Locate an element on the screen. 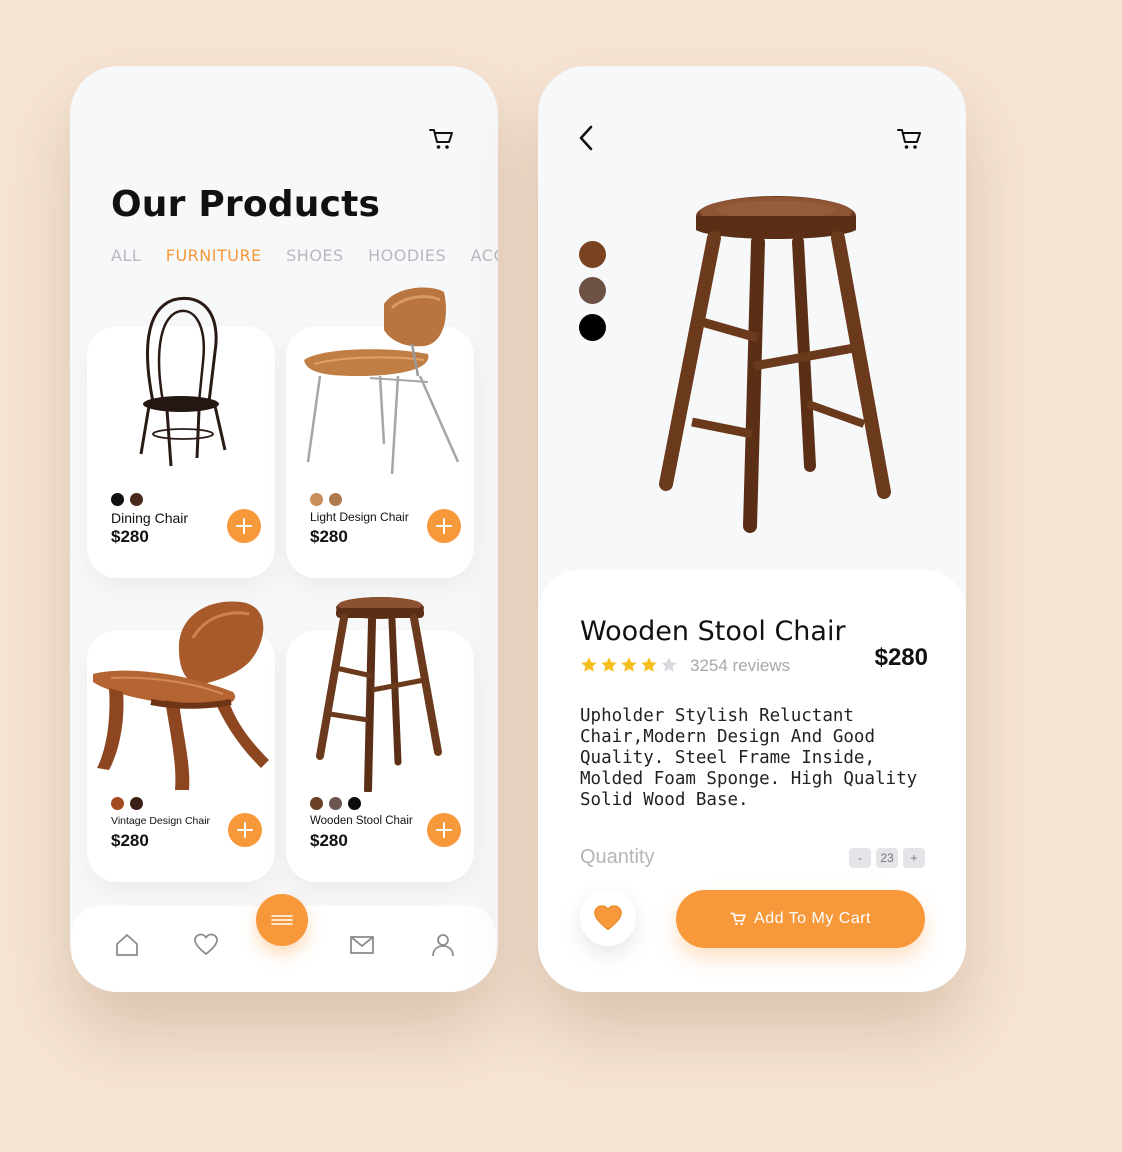 Image resolution: width=1122 pixels, height=1152 pixels. product-card-wooden-stool-chair: Wooden Stool Chair $280 is located at coordinates (380, 739).